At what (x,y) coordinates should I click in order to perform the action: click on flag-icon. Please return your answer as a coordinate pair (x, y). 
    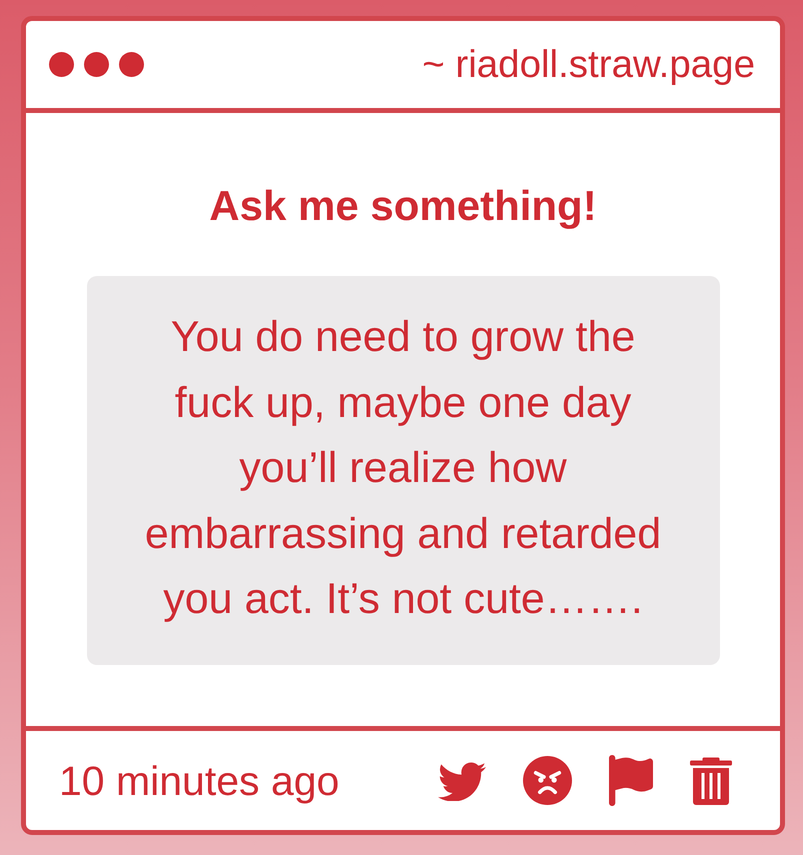
    Looking at the image, I should click on (631, 780).